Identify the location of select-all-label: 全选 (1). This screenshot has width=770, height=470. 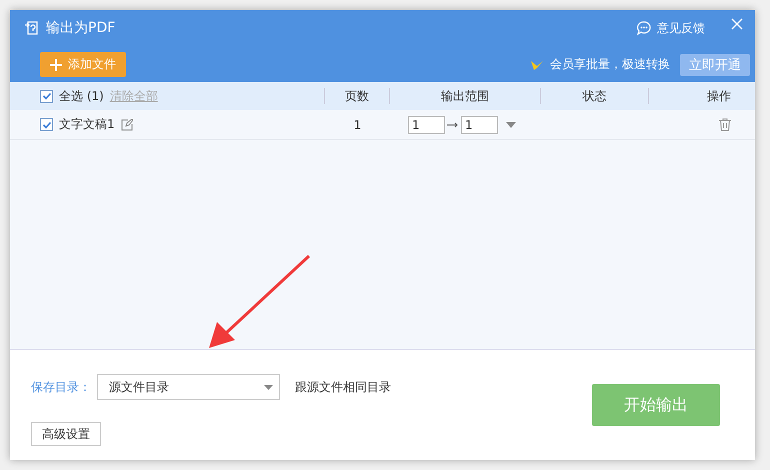
(81, 96).